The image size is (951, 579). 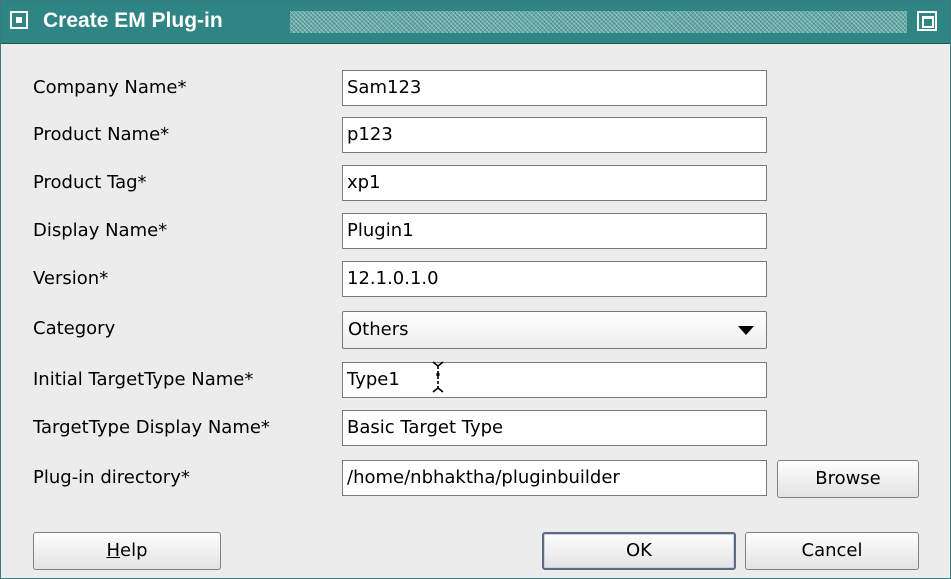 I want to click on initial-targettype-name-label: Initial TargetType Name*, so click(x=143, y=379).